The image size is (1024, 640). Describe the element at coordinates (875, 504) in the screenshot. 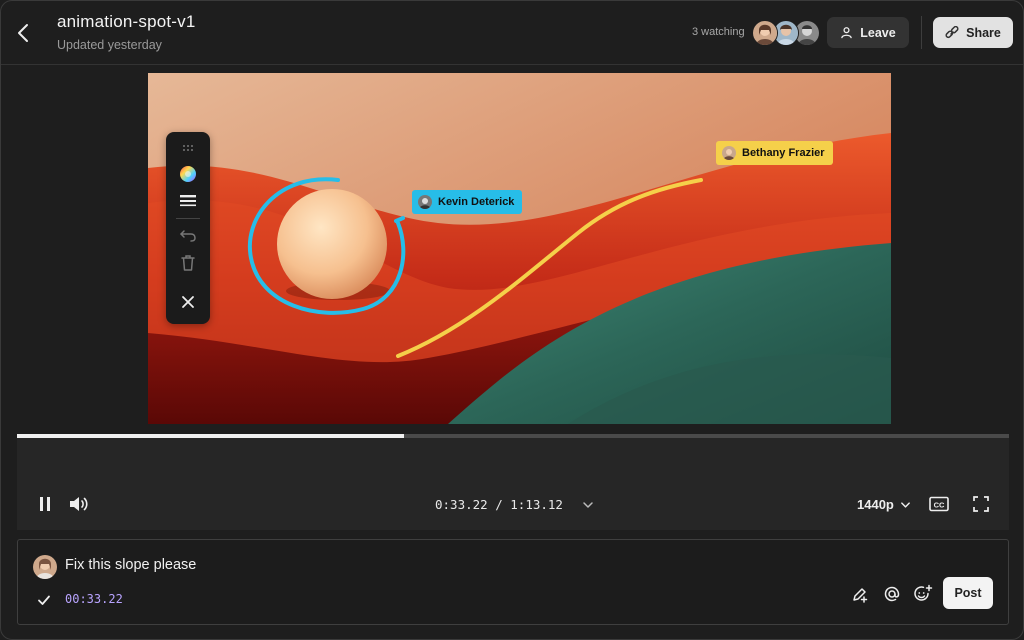

I see `quality-label: 1440p` at that location.